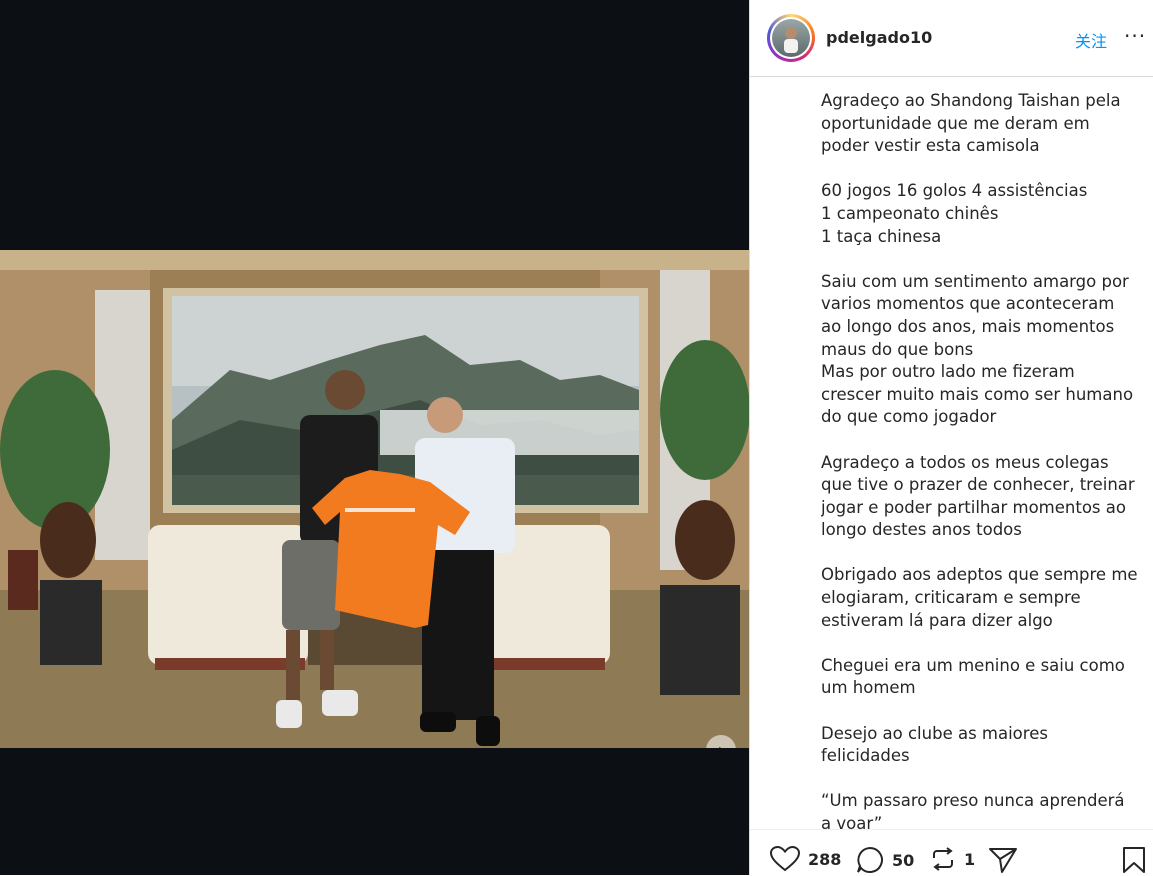 This screenshot has width=1153, height=876. I want to click on share-action, so click(1003, 860).